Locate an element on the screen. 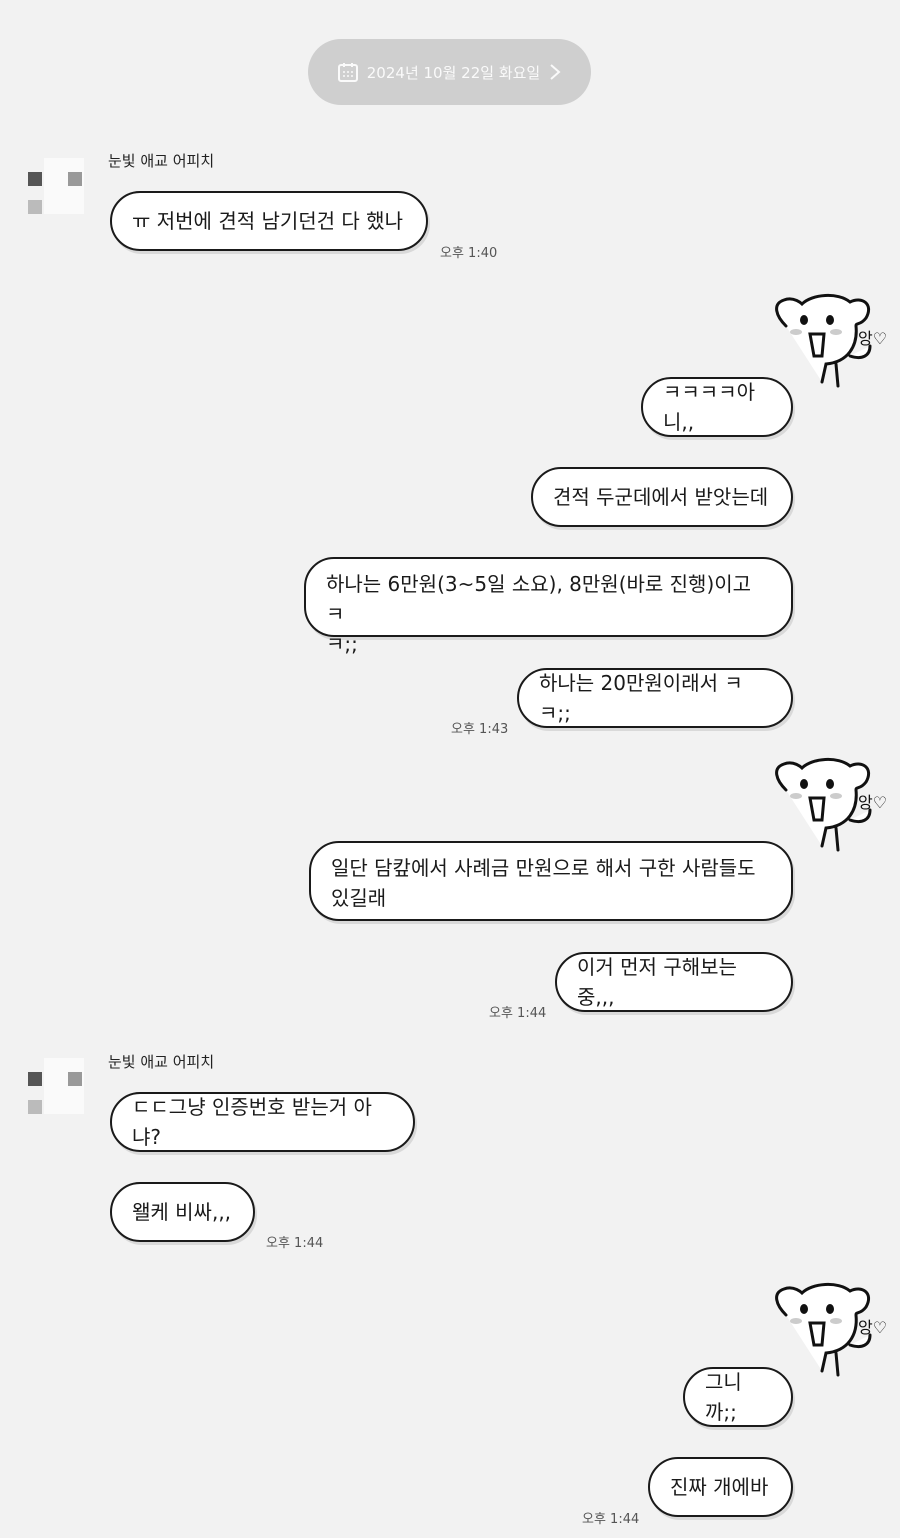 Image resolution: width=900 pixels, height=1538 pixels. message-bubble: 하나는 20만원이래서 ㅋㅋ;; is located at coordinates (655, 698).